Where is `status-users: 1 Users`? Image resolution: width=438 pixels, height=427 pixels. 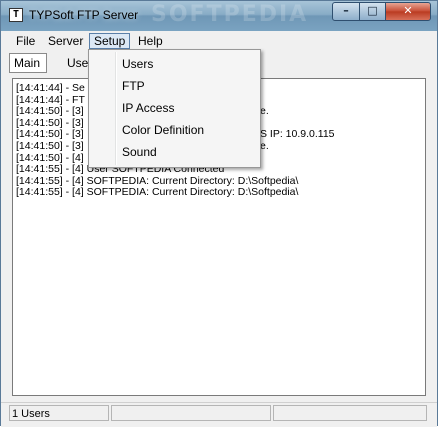
status-users: 1 Users is located at coordinates (59, 413).